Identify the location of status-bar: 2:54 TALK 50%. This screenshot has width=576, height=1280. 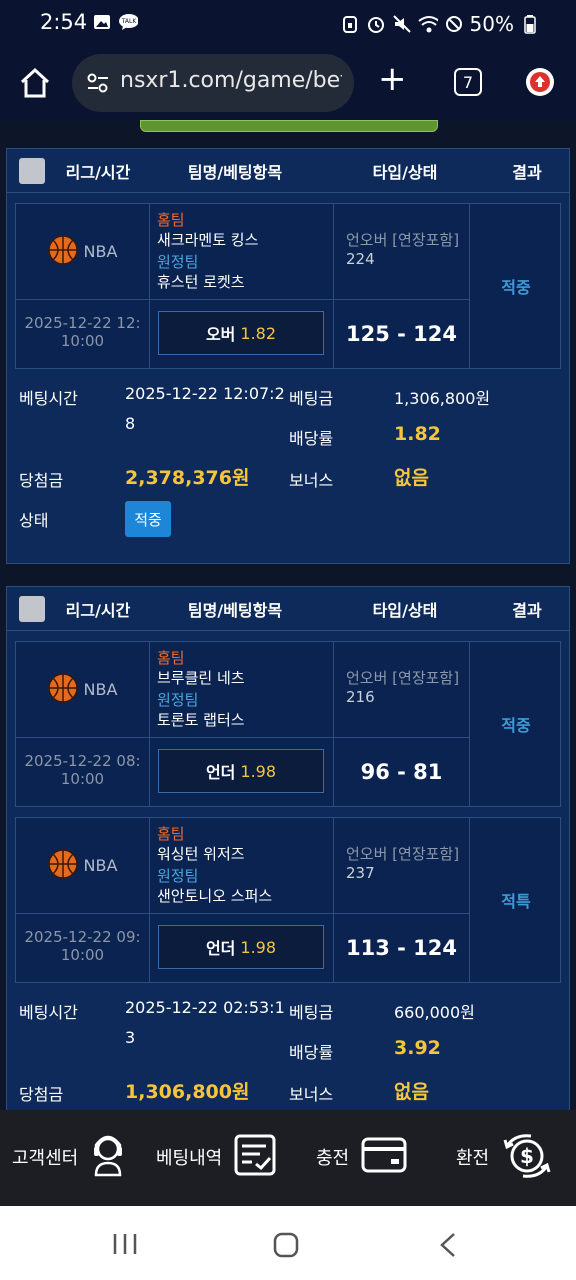
(288, 24).